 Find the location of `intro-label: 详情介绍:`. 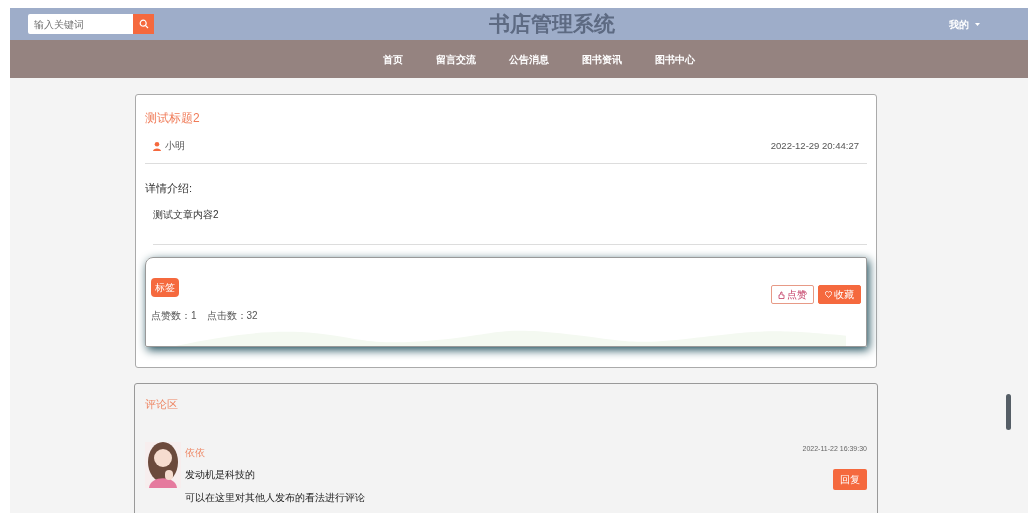

intro-label: 详情介绍: is located at coordinates (169, 189).